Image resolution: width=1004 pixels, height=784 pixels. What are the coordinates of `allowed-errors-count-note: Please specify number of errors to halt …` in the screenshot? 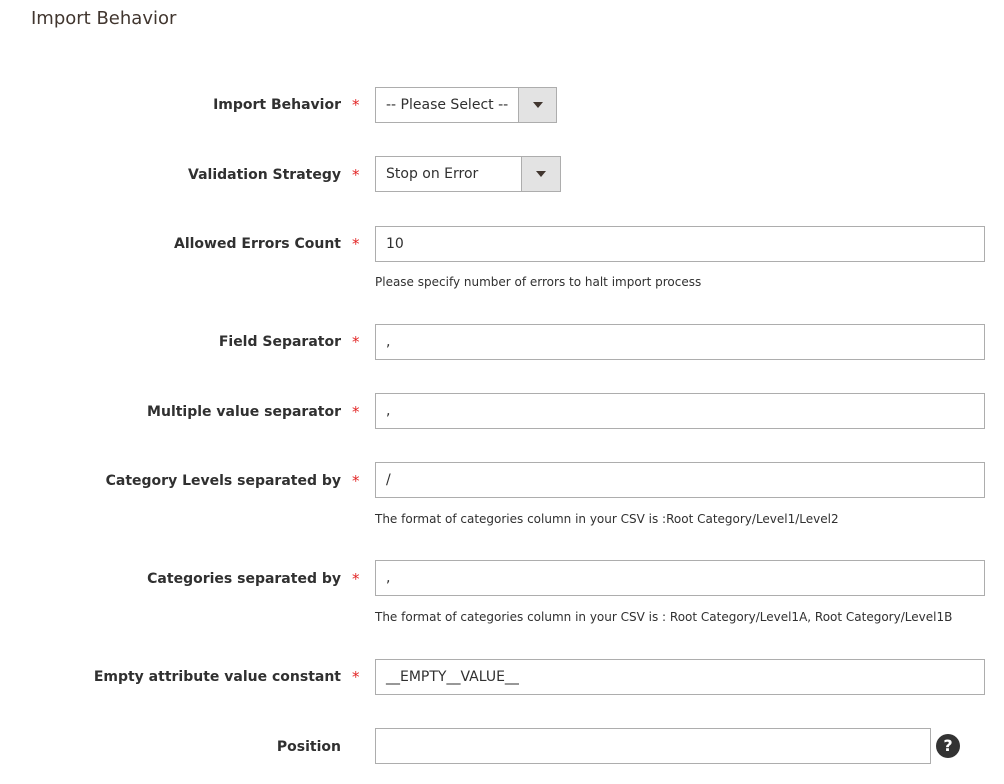 It's located at (538, 282).